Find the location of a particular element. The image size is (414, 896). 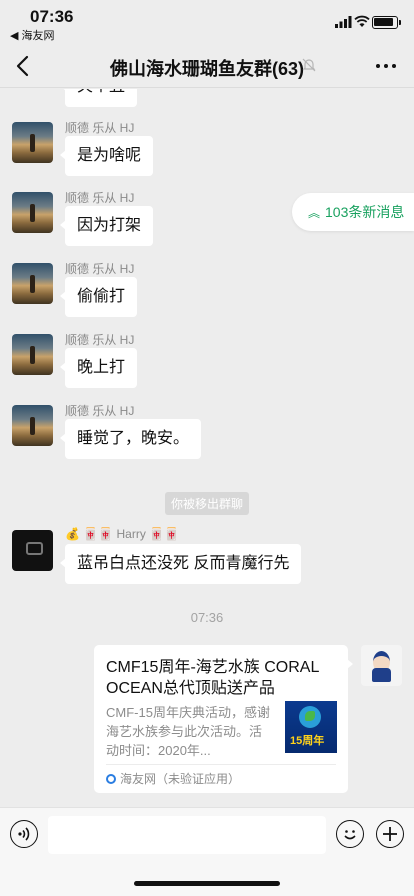

link-card-thumbnail: 15周年 is located at coordinates (311, 727).